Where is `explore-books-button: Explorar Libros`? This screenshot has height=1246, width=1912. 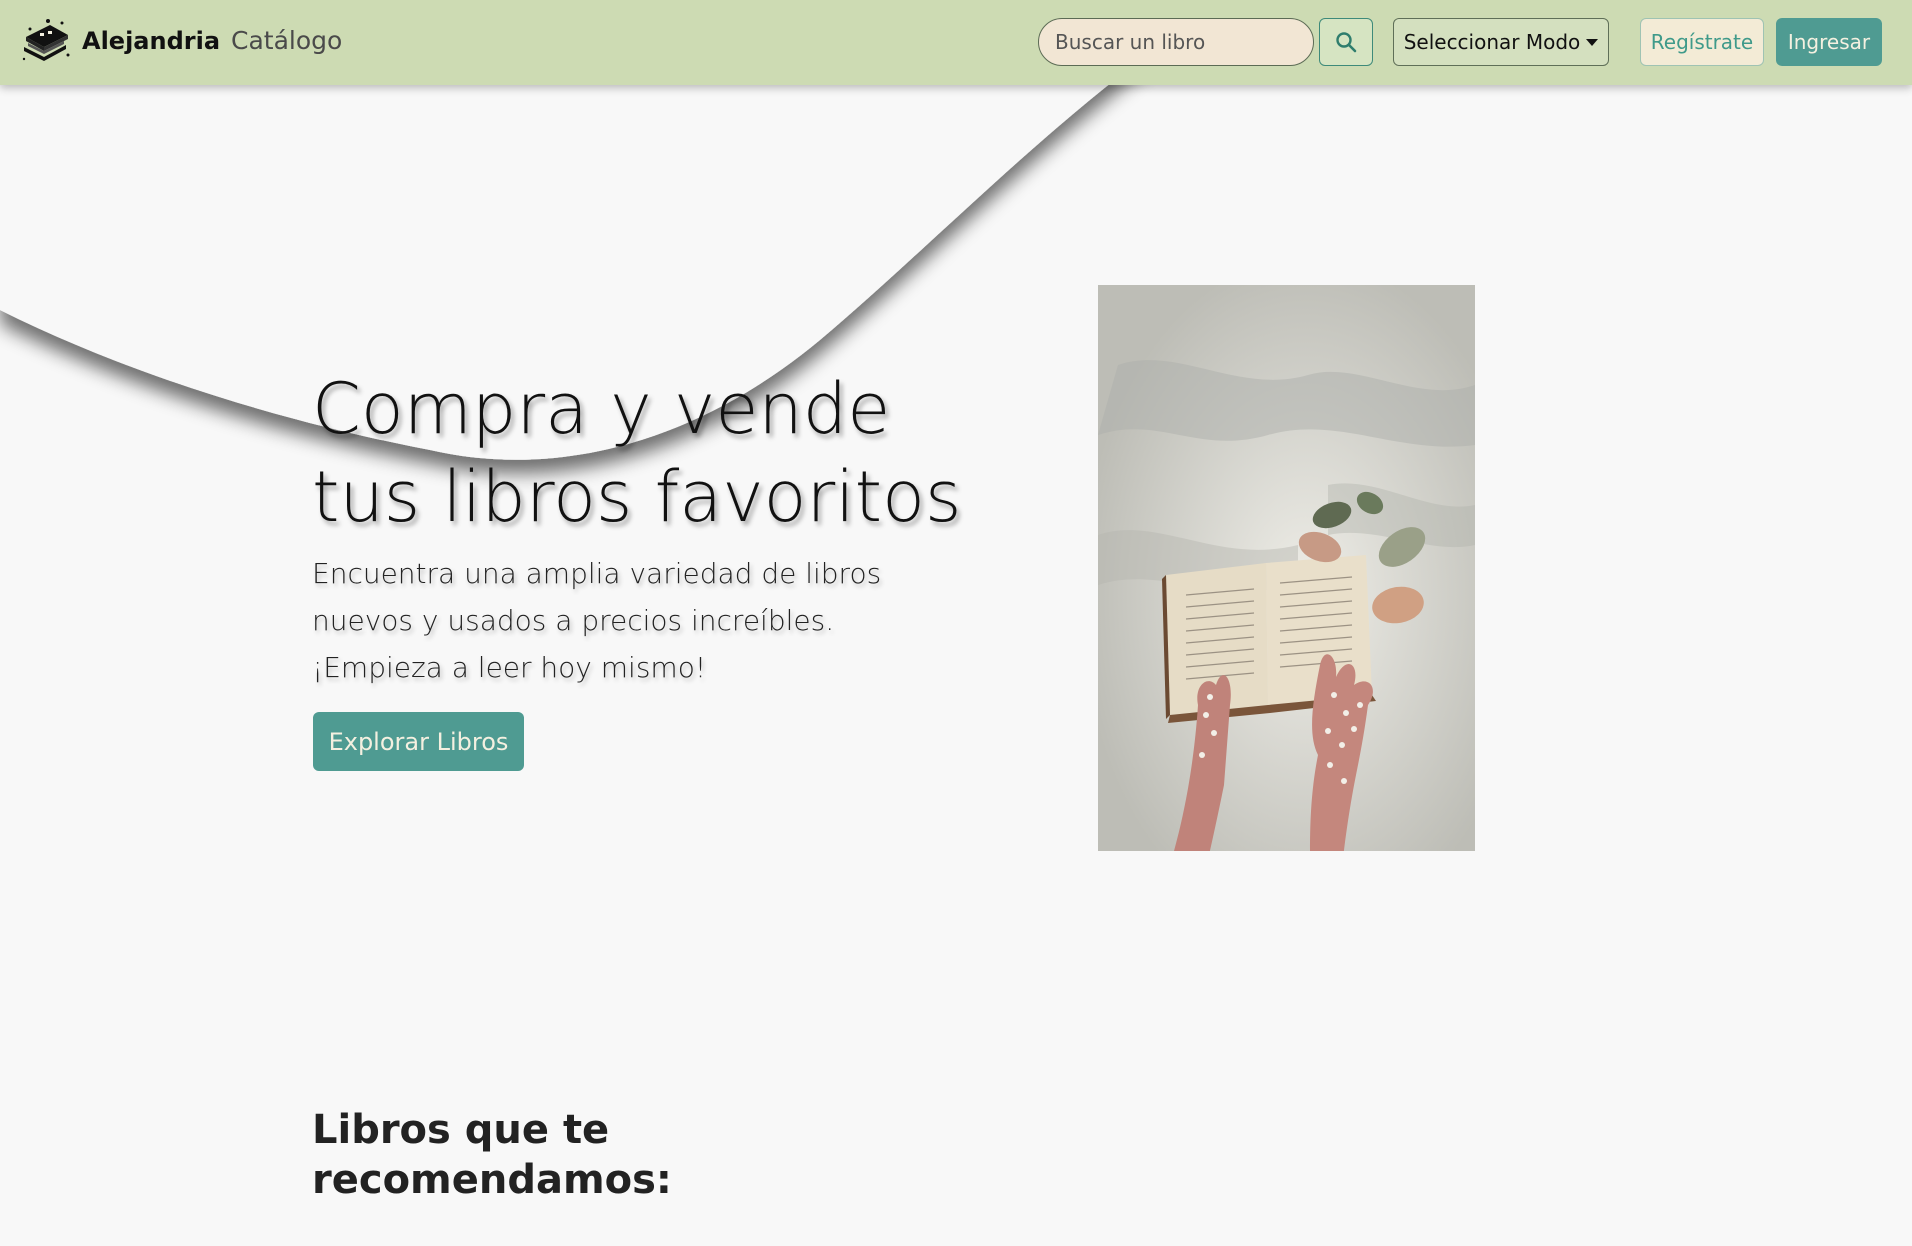 explore-books-button: Explorar Libros is located at coordinates (418, 741).